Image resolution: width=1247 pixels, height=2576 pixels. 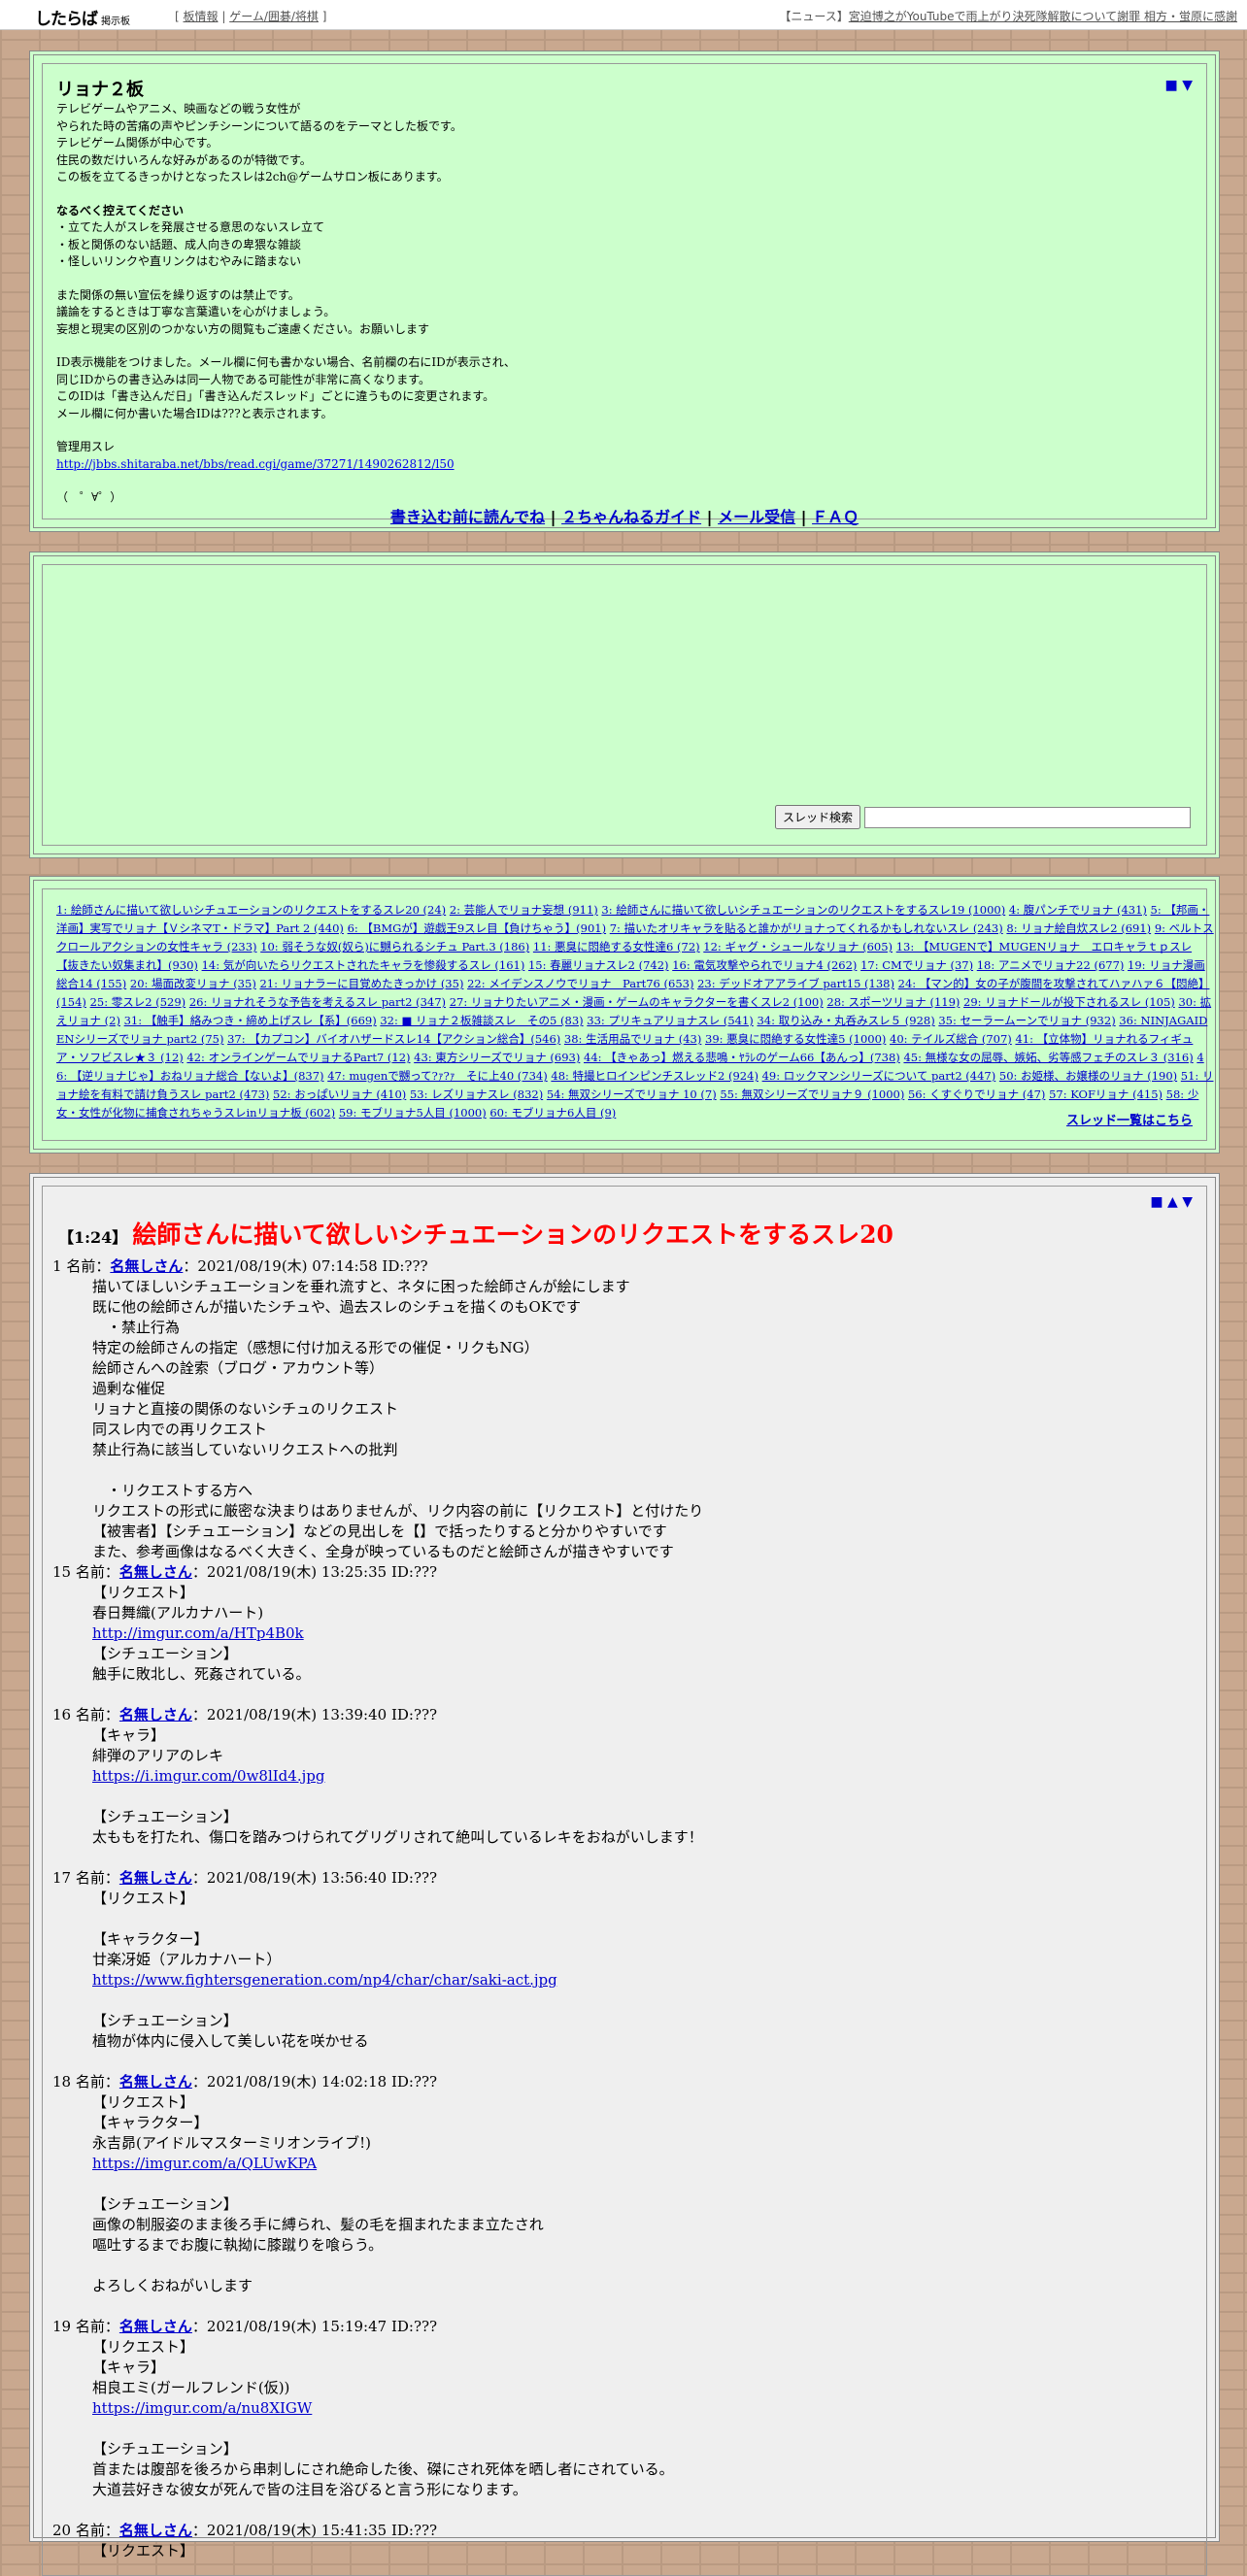 I want to click on thread-nav: ■ ▲ ▼, so click(x=1171, y=1202).